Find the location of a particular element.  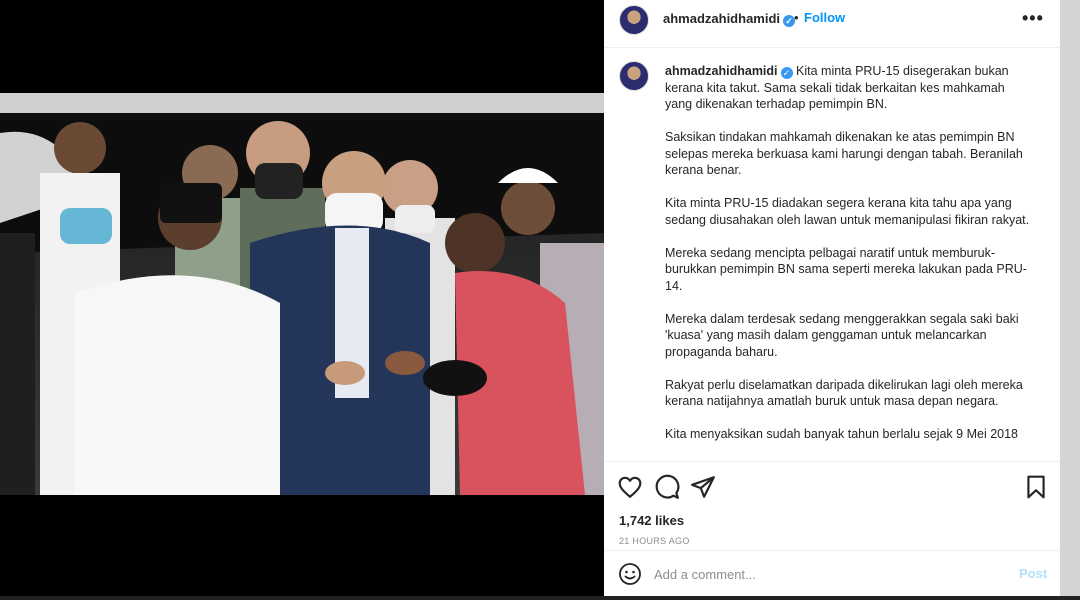

more-options-icon: ••• is located at coordinates (1033, 18).